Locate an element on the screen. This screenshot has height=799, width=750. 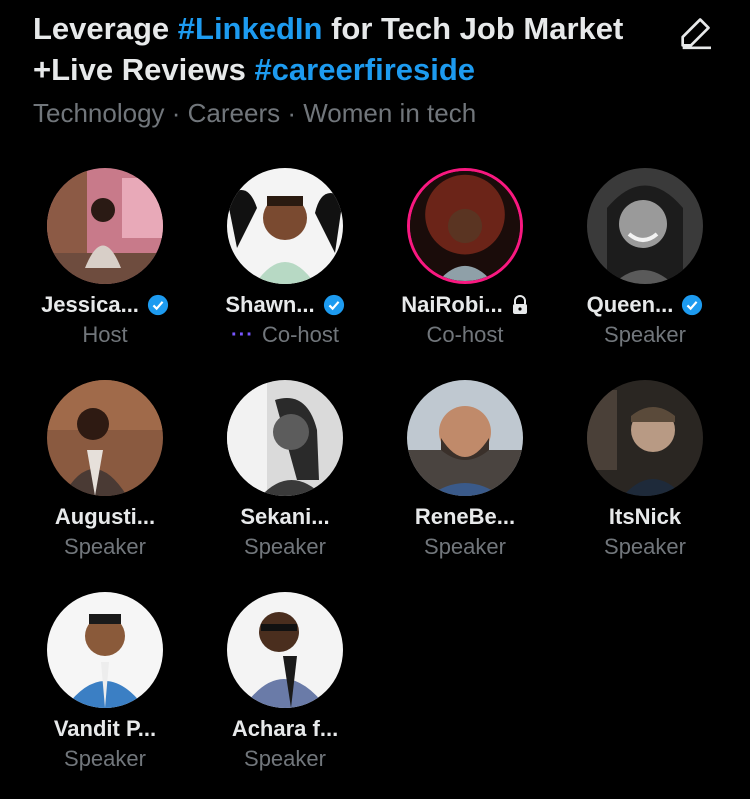
edit-button is located at coordinates (696, 32).